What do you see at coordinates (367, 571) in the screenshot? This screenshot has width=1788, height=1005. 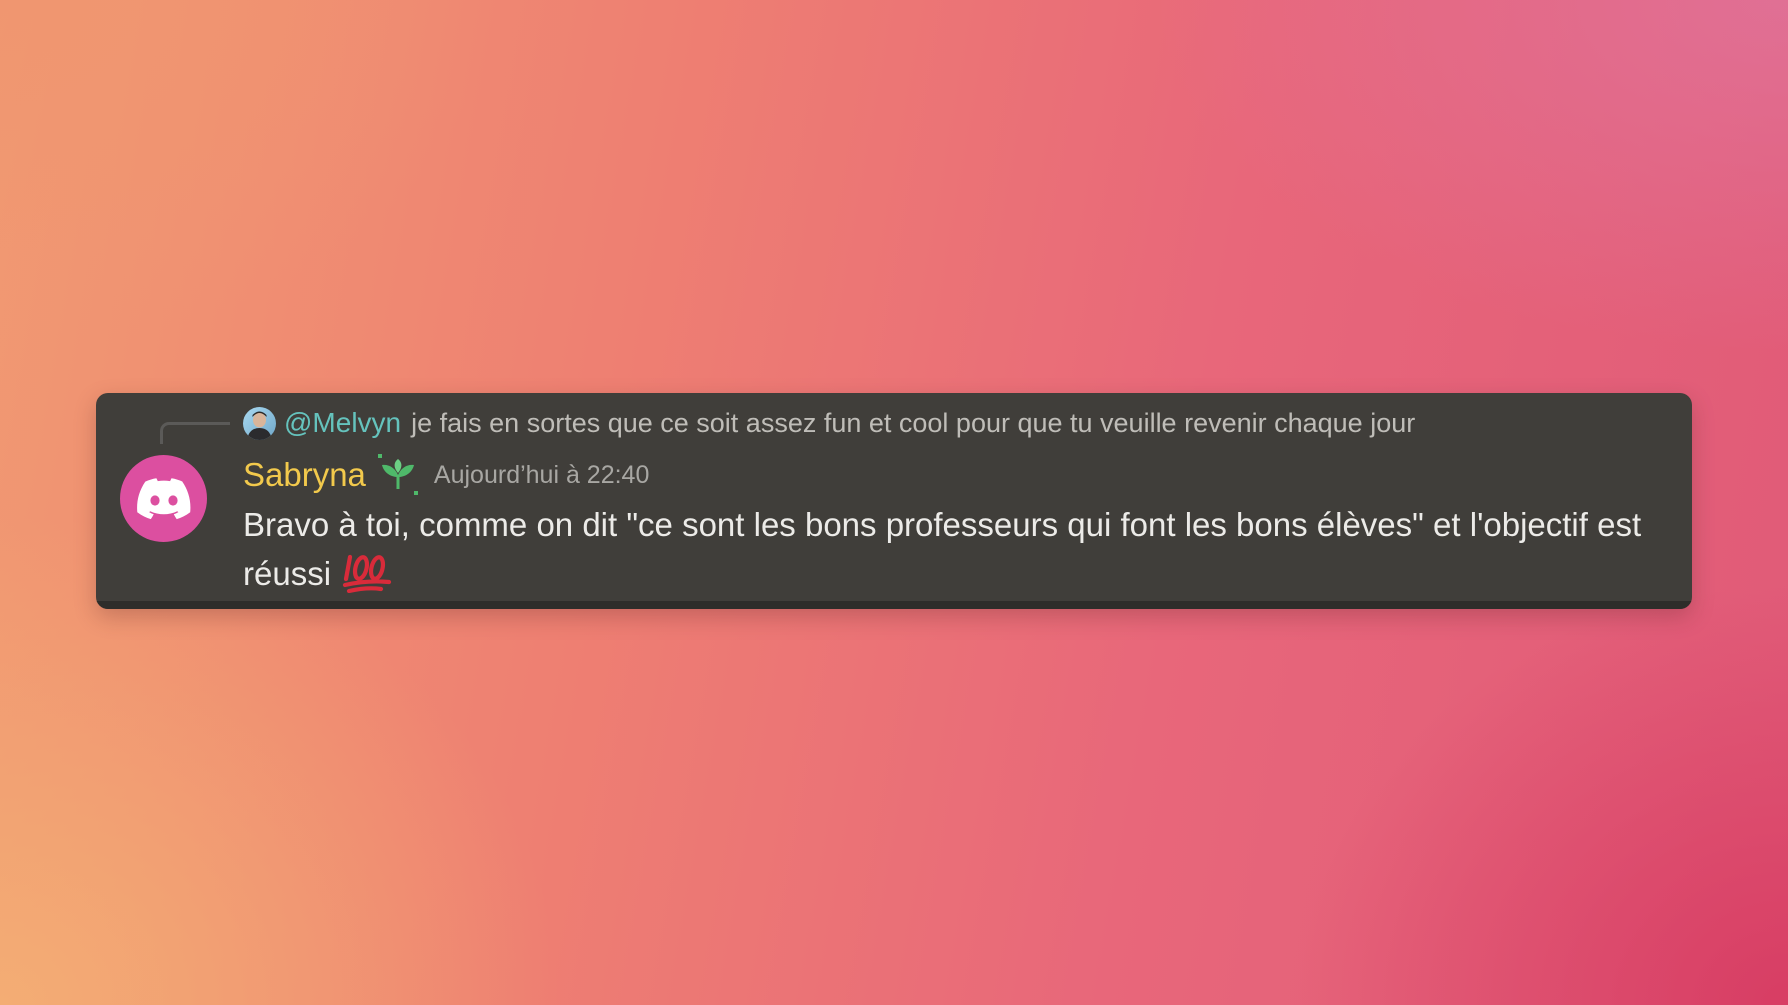 I see `100-emoji-icon` at bounding box center [367, 571].